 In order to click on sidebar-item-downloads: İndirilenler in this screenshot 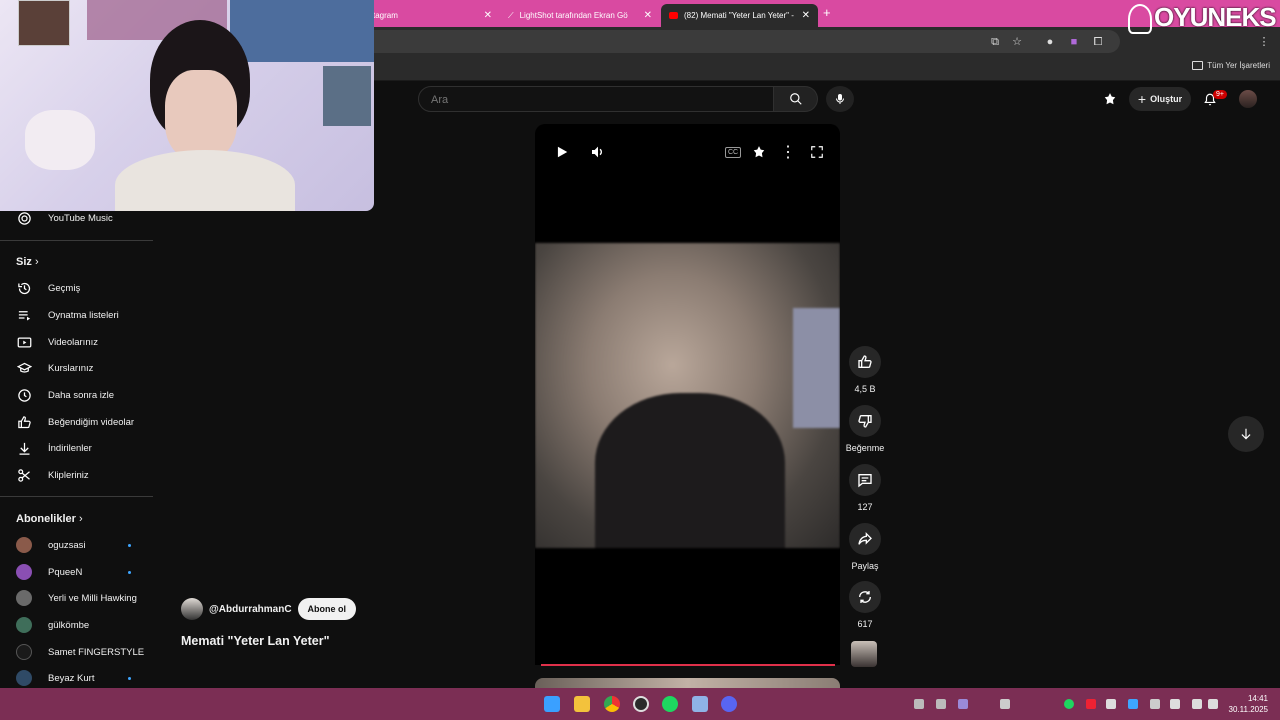, I will do `click(54, 448)`.